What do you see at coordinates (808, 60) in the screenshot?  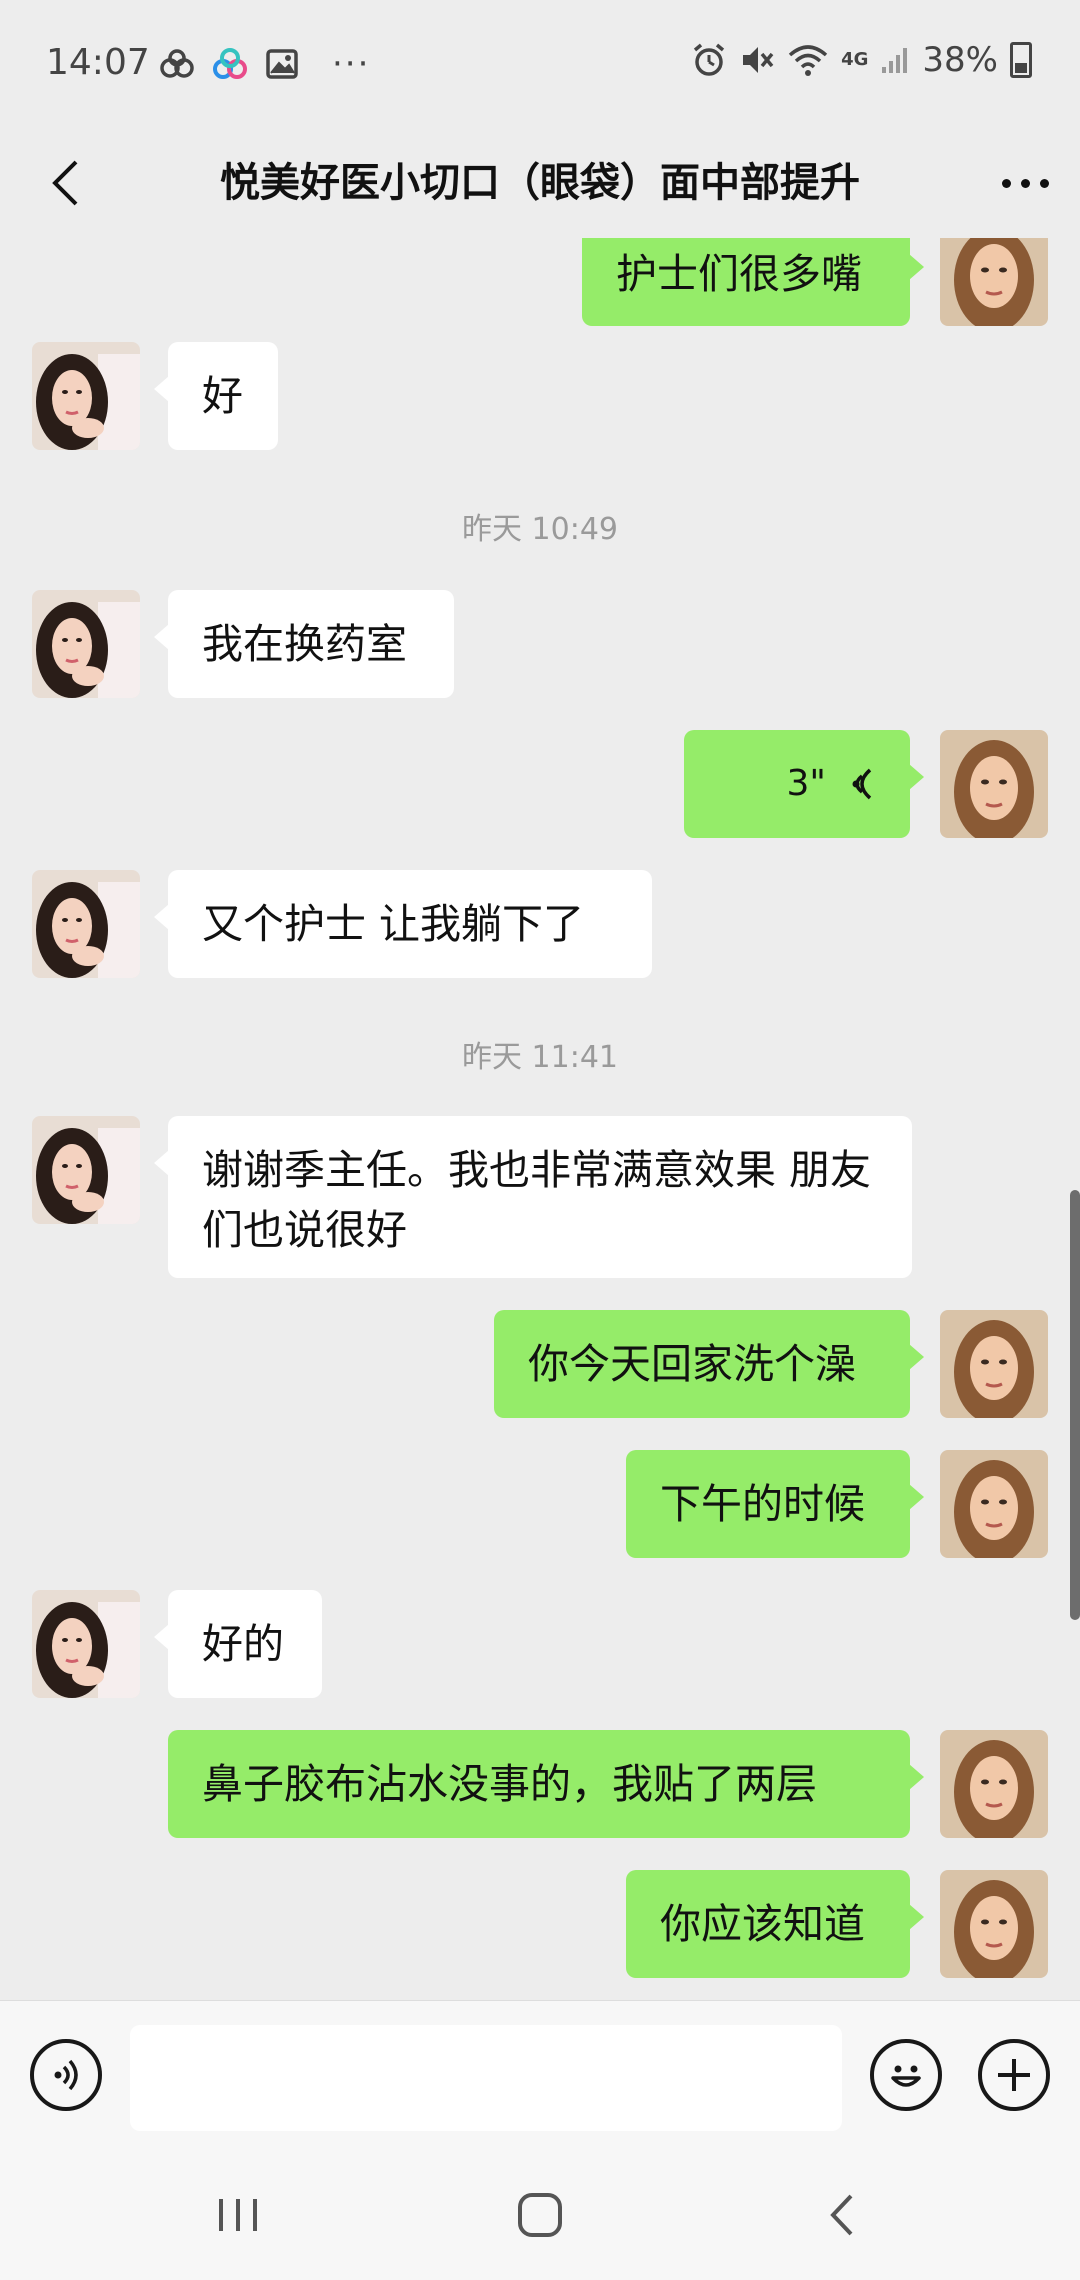 I see `wifi-icon` at bounding box center [808, 60].